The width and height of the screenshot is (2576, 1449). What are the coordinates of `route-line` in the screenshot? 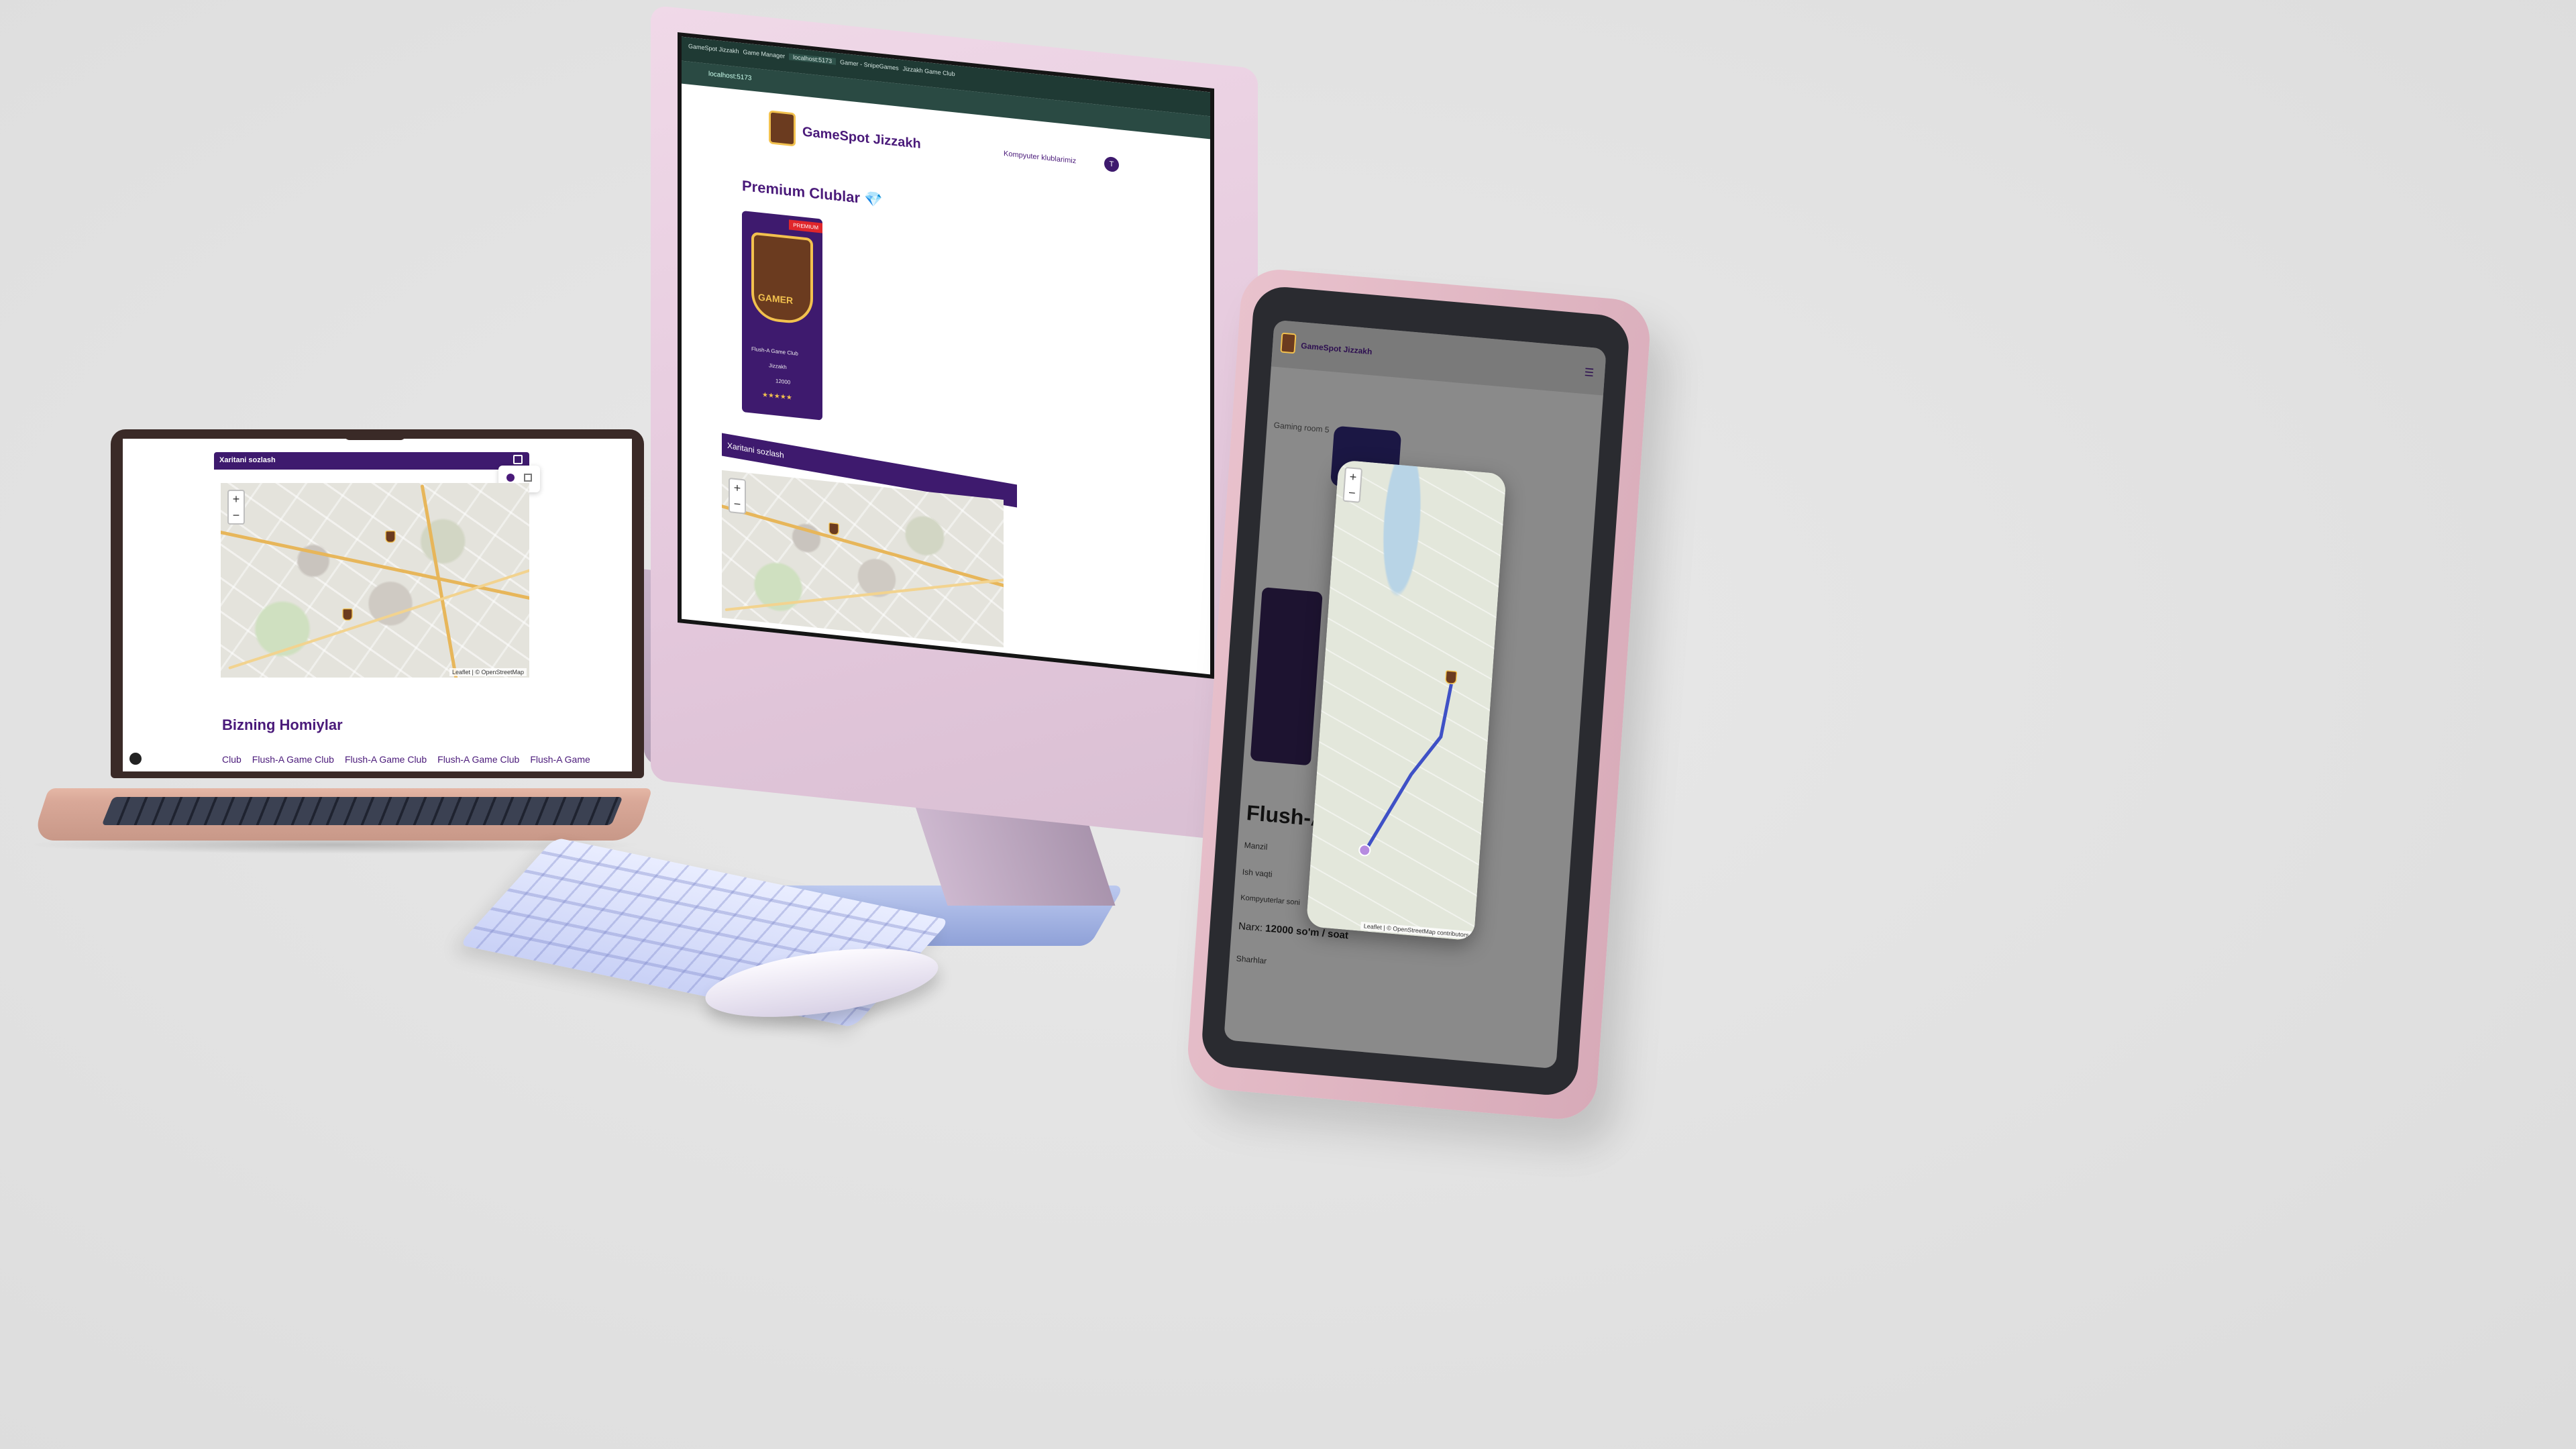 It's located at (1408, 768).